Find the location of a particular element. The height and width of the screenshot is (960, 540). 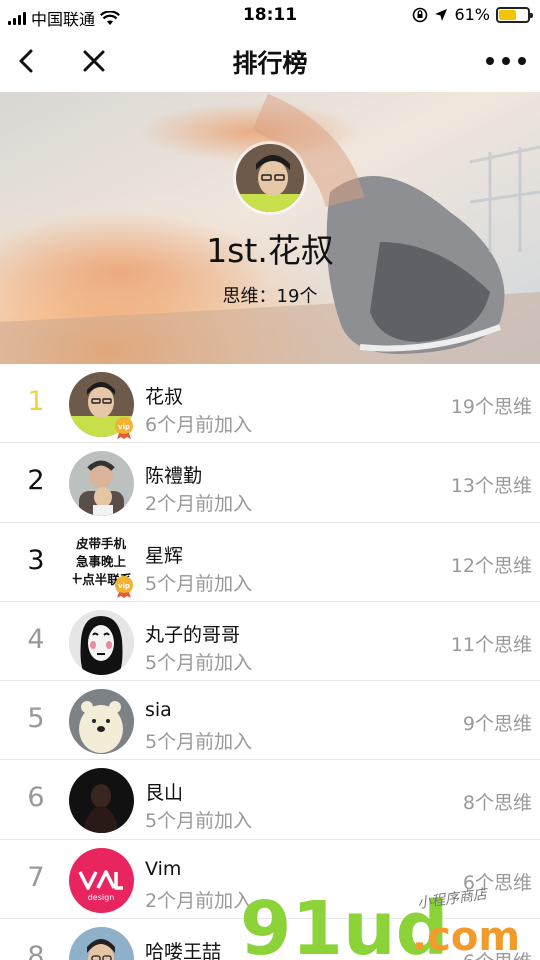

user-name: 陈禮勤 is located at coordinates (174, 476).